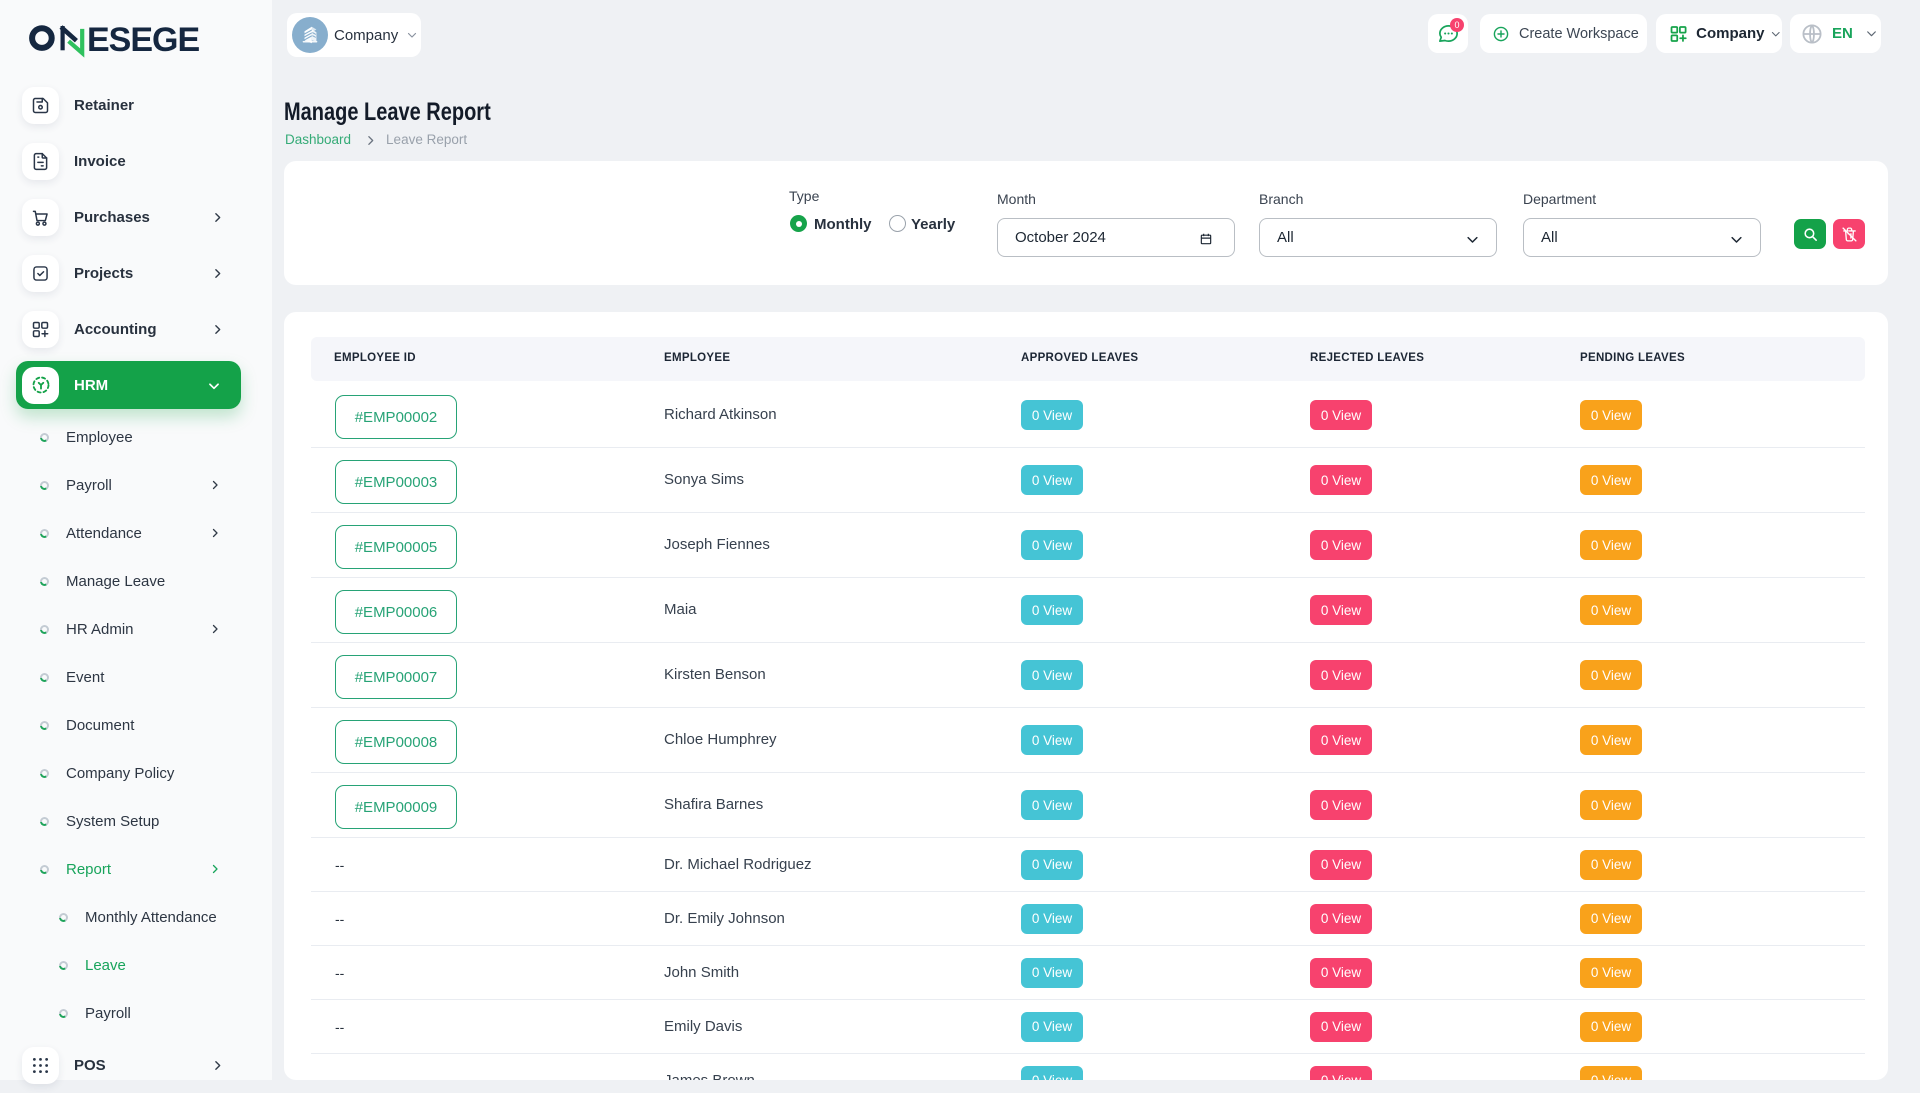 Image resolution: width=1920 pixels, height=1093 pixels. I want to click on svg-text: ESEGE, so click(143, 40).